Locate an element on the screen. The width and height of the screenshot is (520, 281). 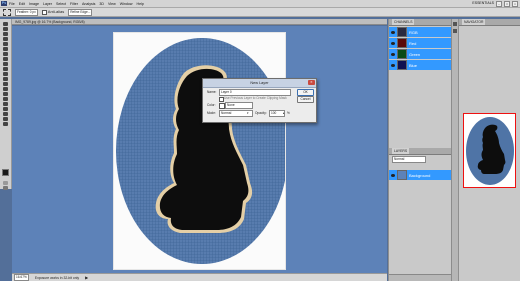
workspace-switcher: ESSENTIALS is located at coordinates (483, 3).